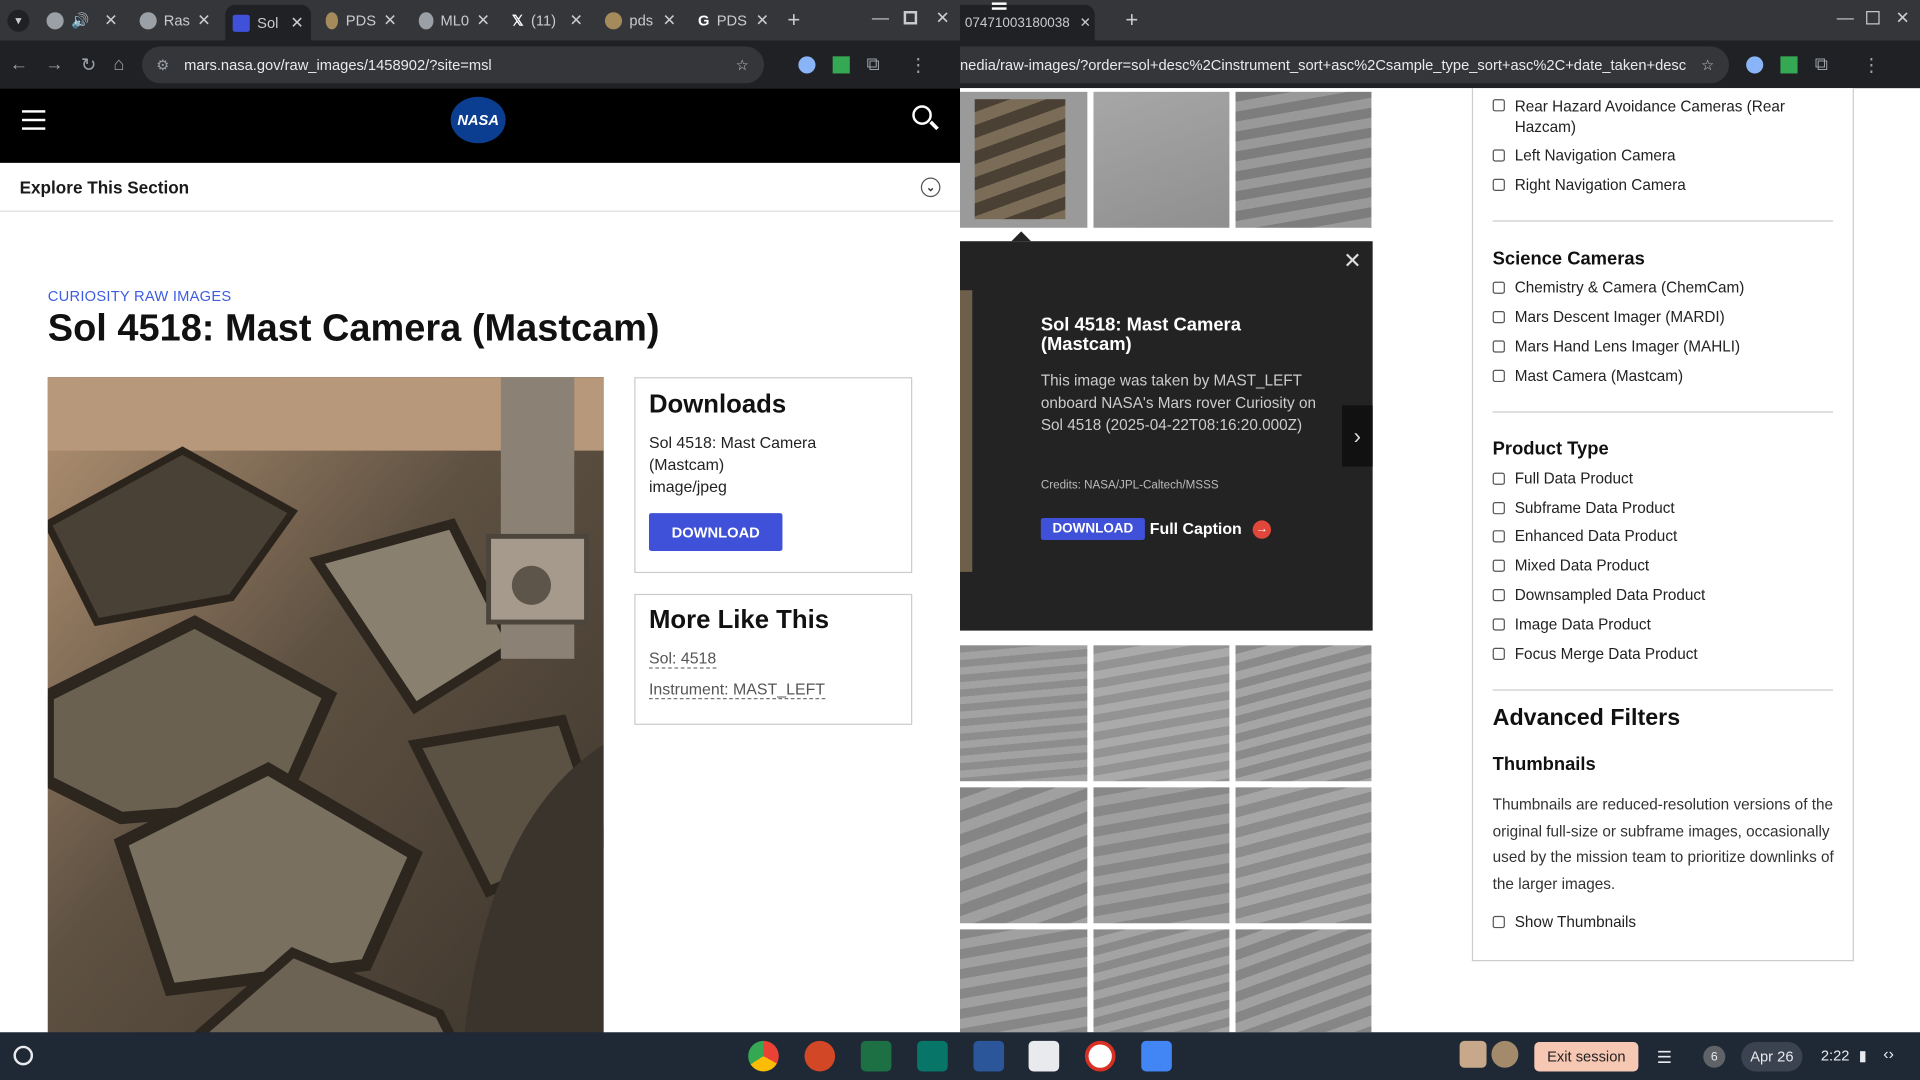 This screenshot has height=1080, width=1920. What do you see at coordinates (1587, 375) in the screenshot?
I see `filter-mastcam: Mast Camera (Mastcam)` at bounding box center [1587, 375].